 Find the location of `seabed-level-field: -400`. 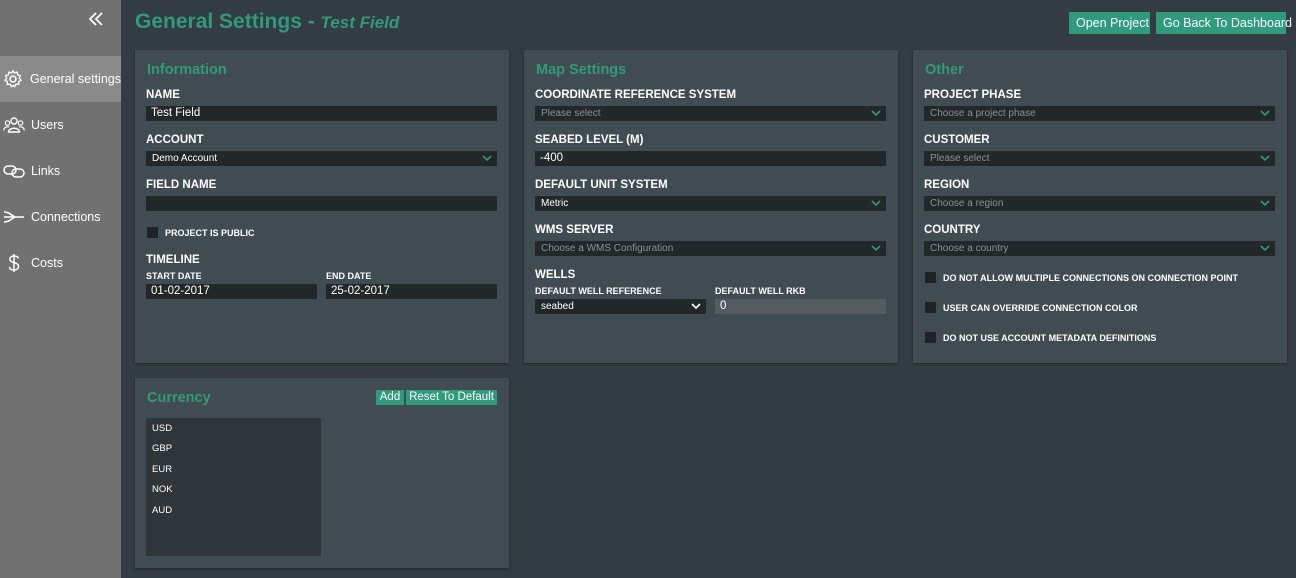

seabed-level-field: -400 is located at coordinates (710, 158).